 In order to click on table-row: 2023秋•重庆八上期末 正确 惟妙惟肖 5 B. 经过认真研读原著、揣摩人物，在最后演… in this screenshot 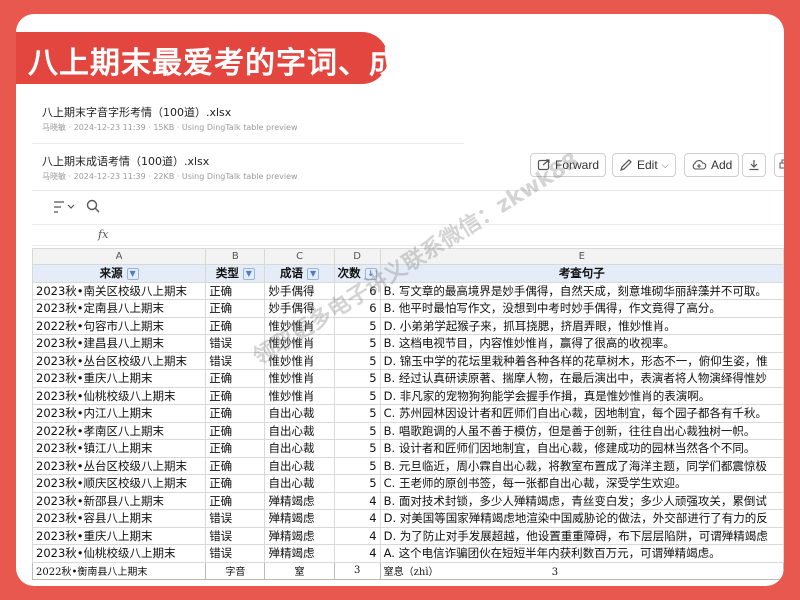, I will do `click(408, 378)`.